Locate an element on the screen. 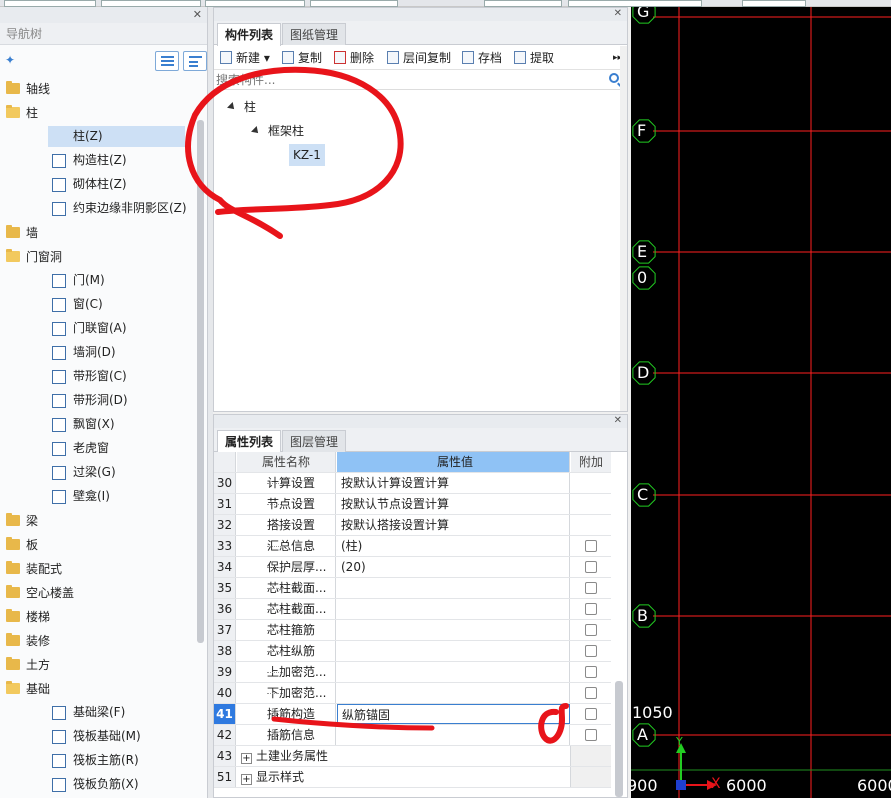 The height and width of the screenshot is (798, 891). search-input is located at coordinates (413, 80).